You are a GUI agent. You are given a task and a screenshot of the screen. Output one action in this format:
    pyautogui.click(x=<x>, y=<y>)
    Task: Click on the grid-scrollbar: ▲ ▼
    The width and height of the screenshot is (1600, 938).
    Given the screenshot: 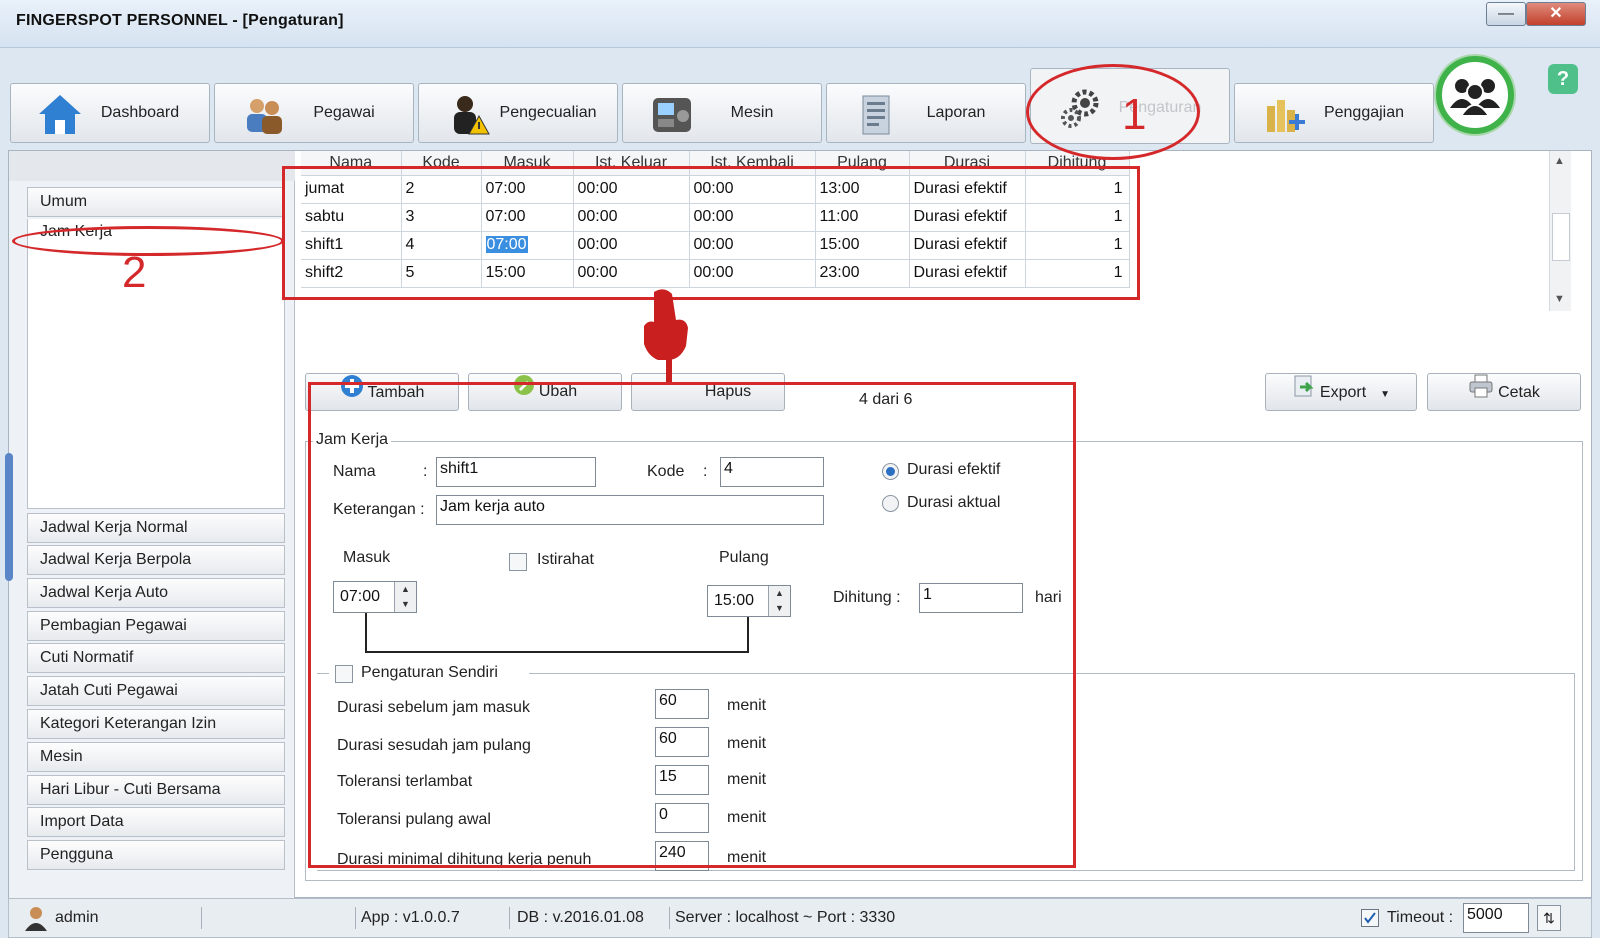 What is the action you would take?
    pyautogui.click(x=1560, y=231)
    